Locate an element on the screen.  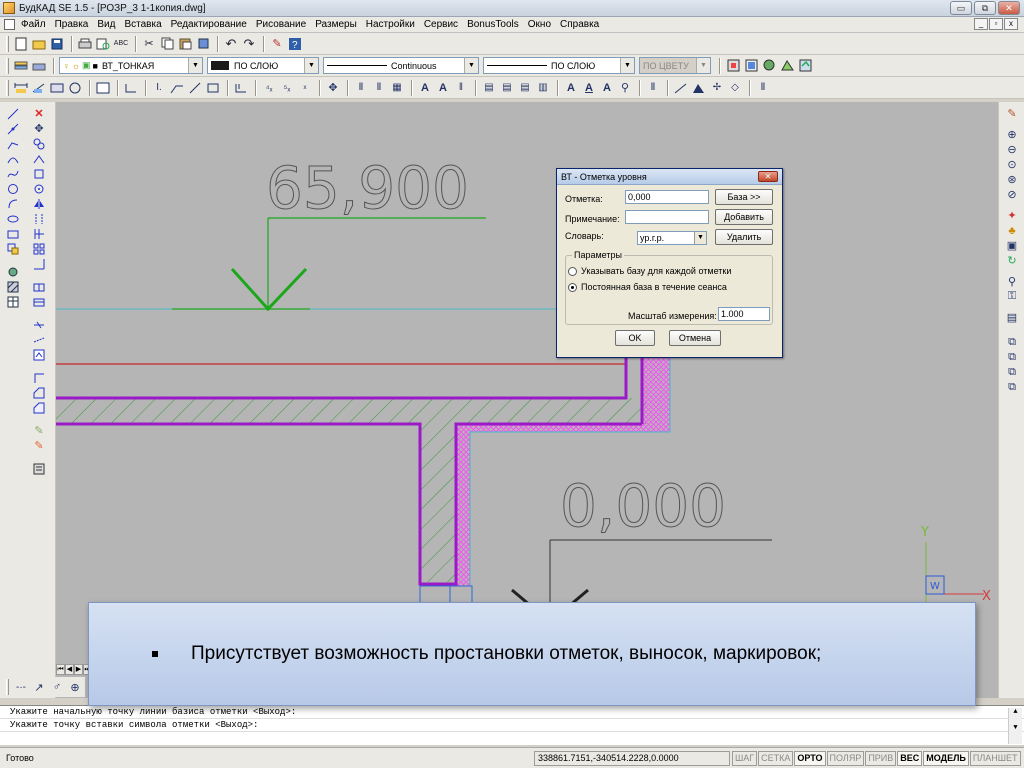
region-icon is located at coordinates (13, 271).